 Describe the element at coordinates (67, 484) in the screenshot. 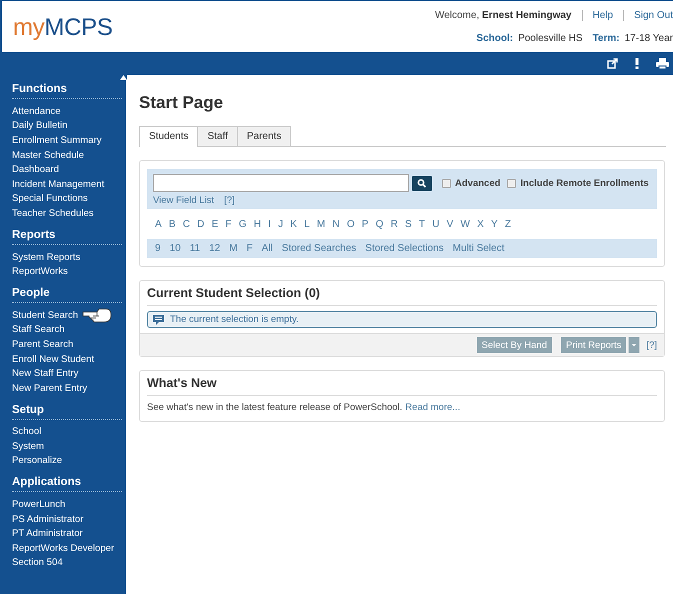

I see `sidebar-heading: Applications` at that location.